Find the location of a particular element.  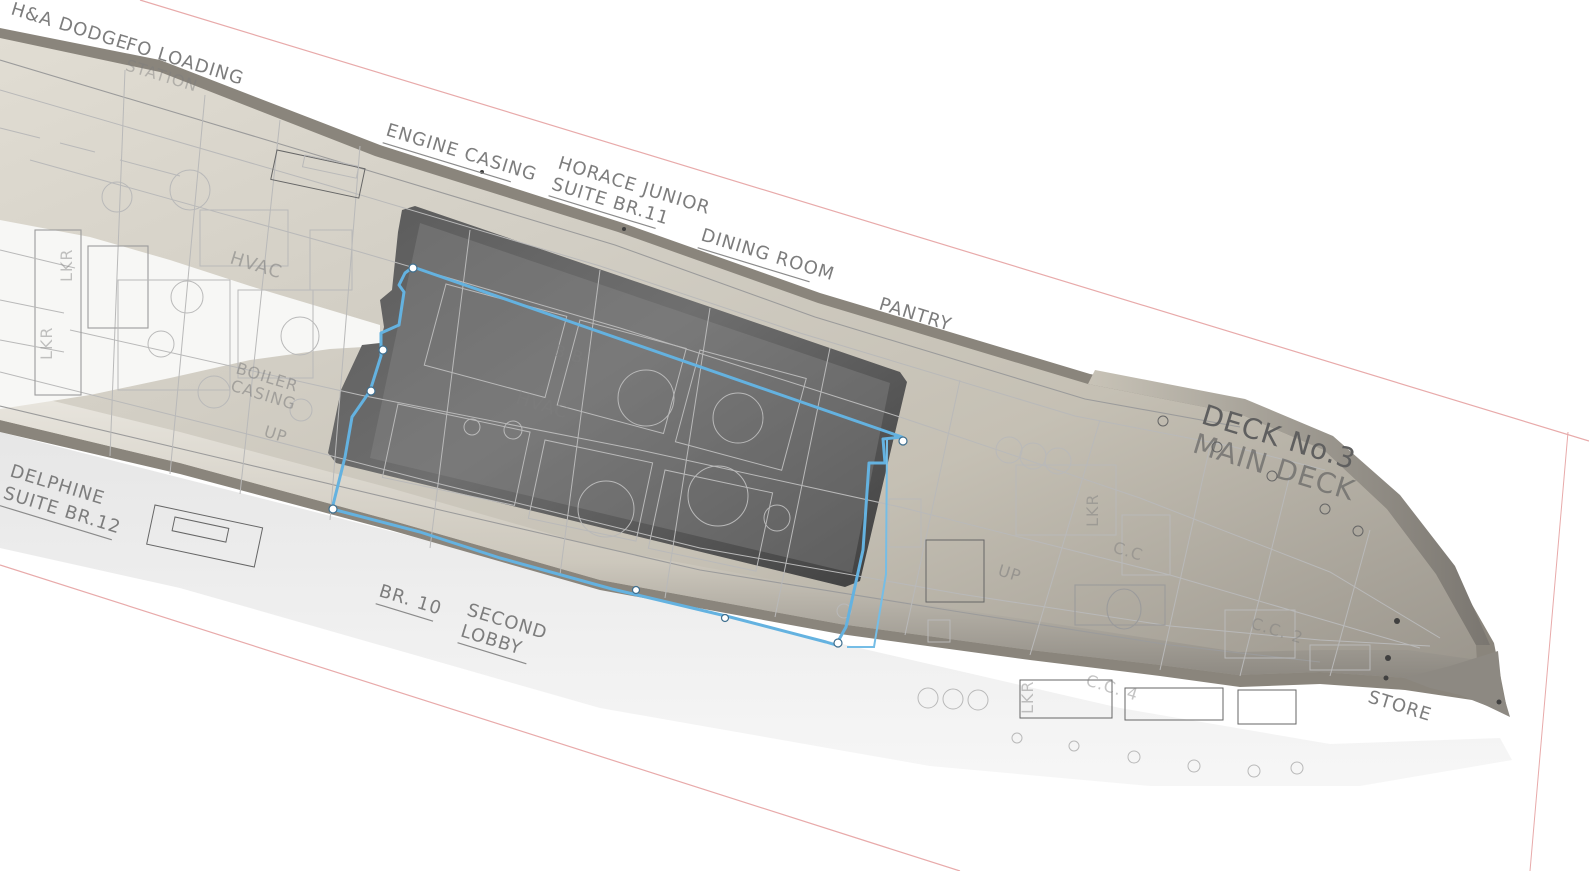

label-lkr-2: LKR is located at coordinates (46, 343).